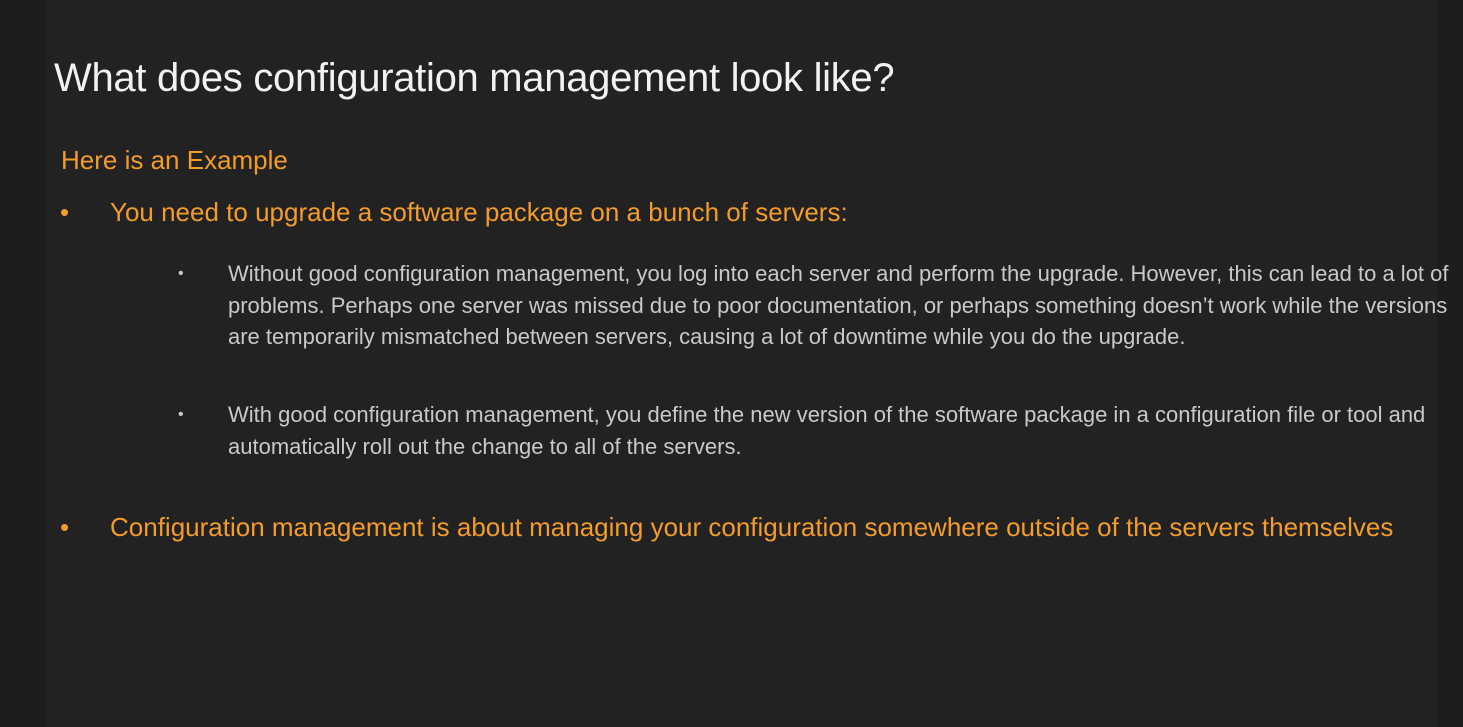  Describe the element at coordinates (174, 160) in the screenshot. I see `slide-subtitle: Here is an Example` at that location.